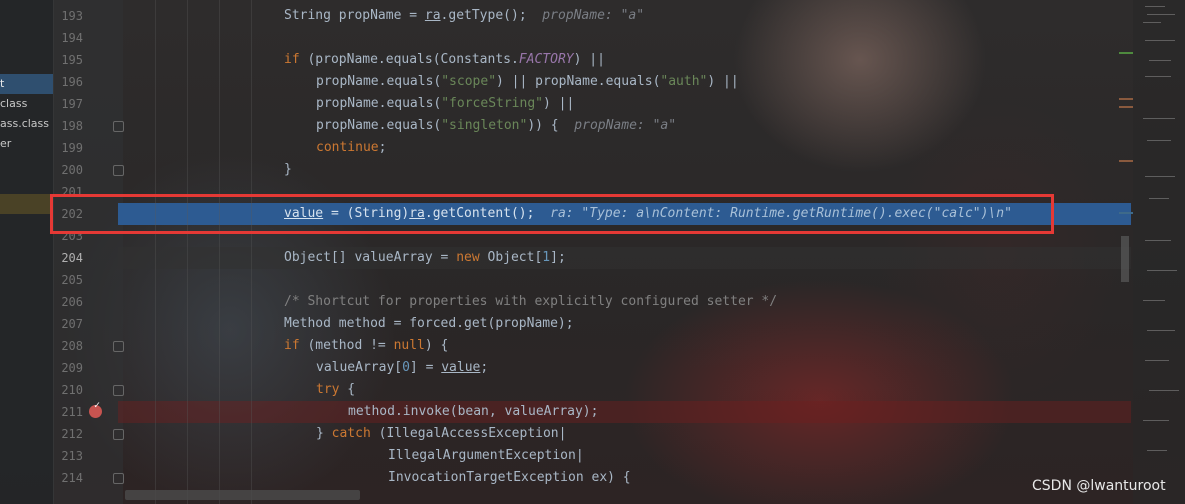 This screenshot has width=1185, height=504. Describe the element at coordinates (509, 477) in the screenshot. I see `code-line-214: InvocationTargetException ex) {` at that location.